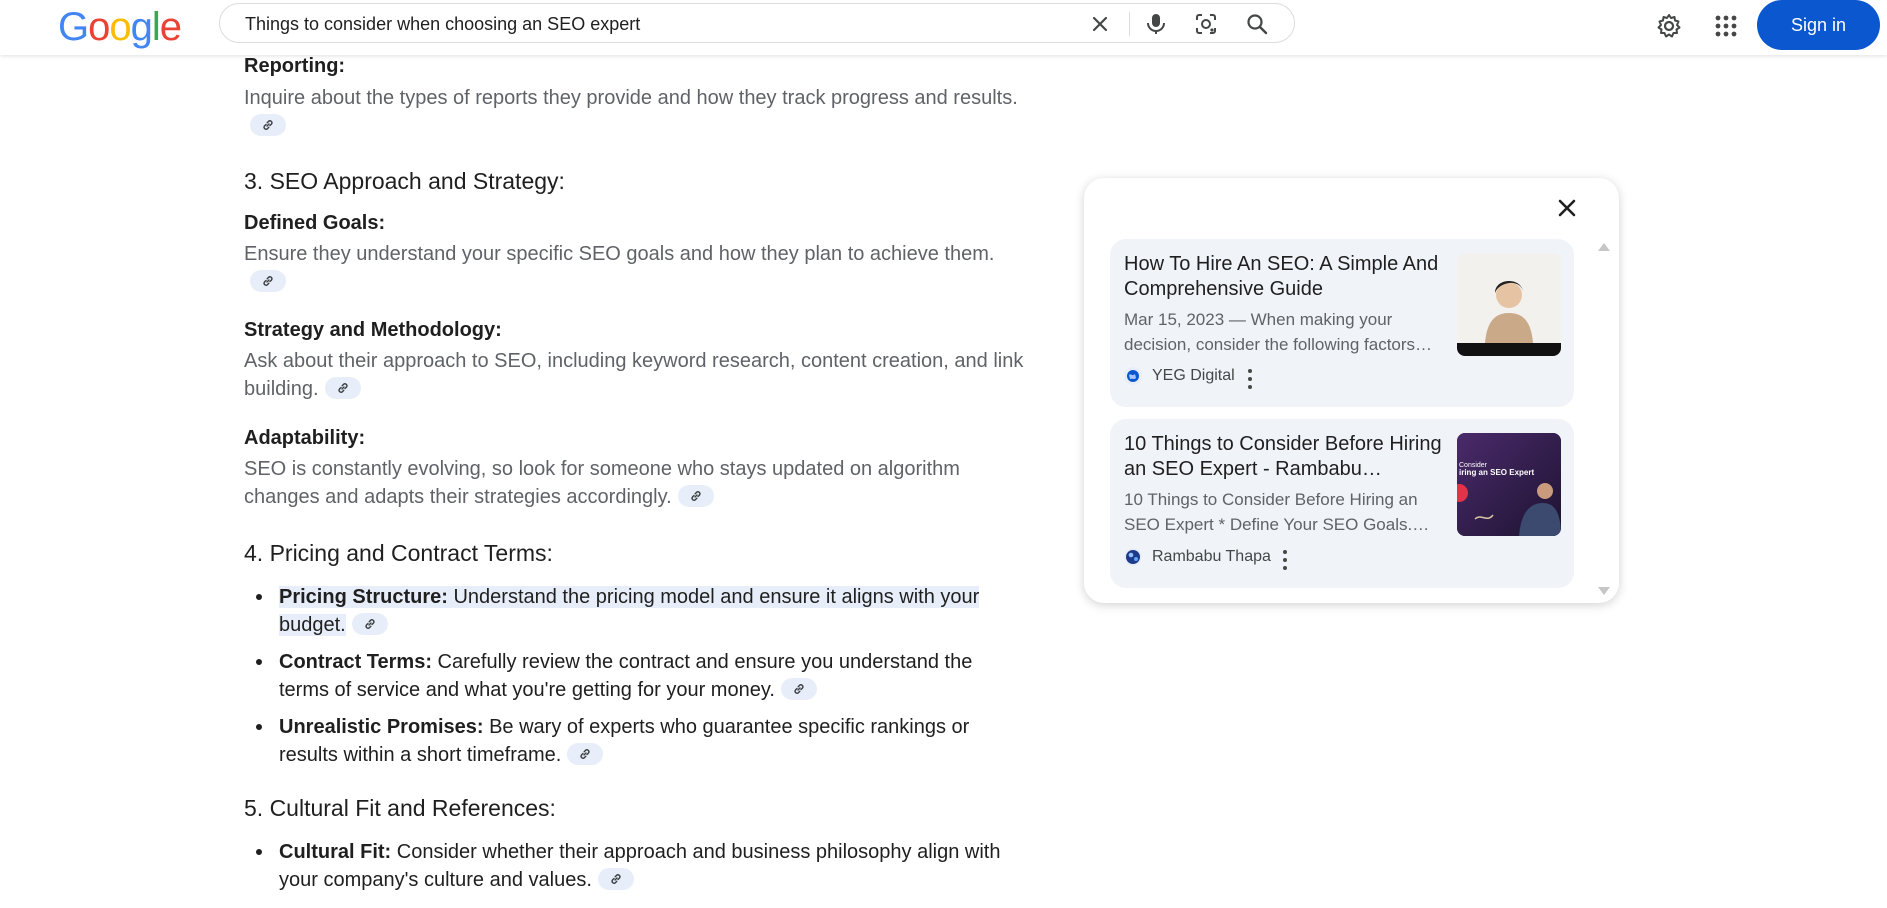 The width and height of the screenshot is (1887, 908). I want to click on site-favicon-icon, so click(1133, 557).